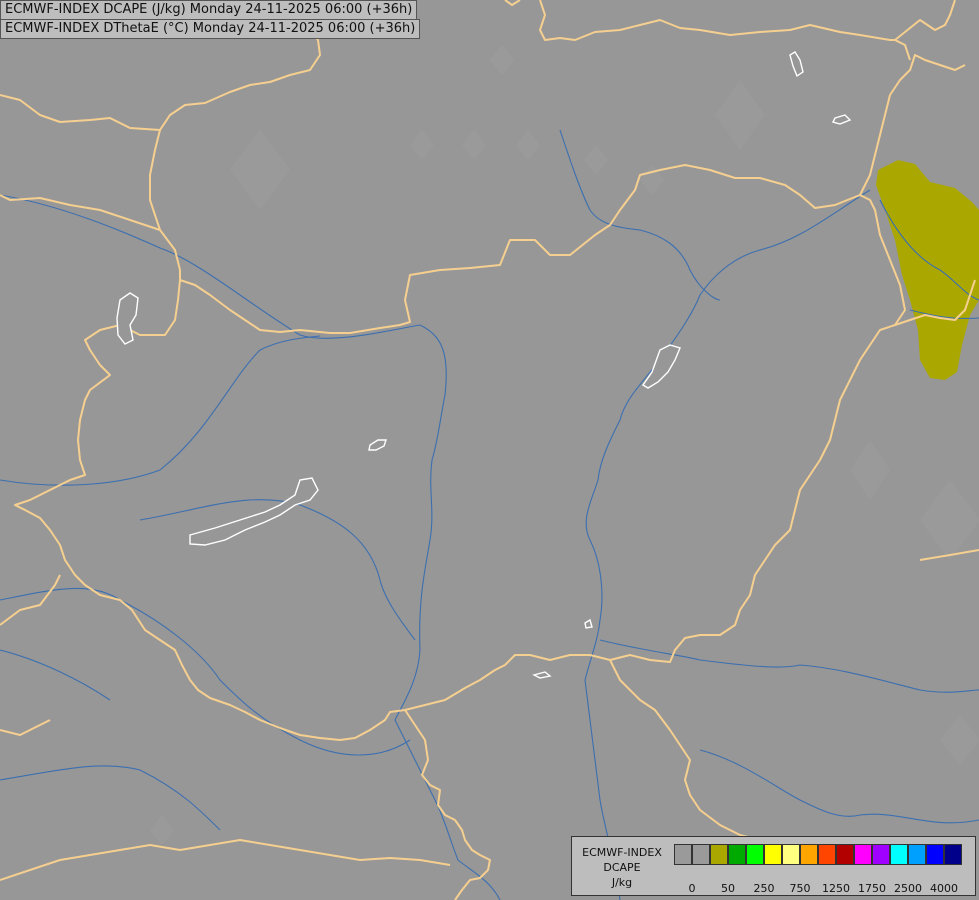 The height and width of the screenshot is (900, 979). I want to click on legend-title-line-3: J/kg, so click(622, 882).